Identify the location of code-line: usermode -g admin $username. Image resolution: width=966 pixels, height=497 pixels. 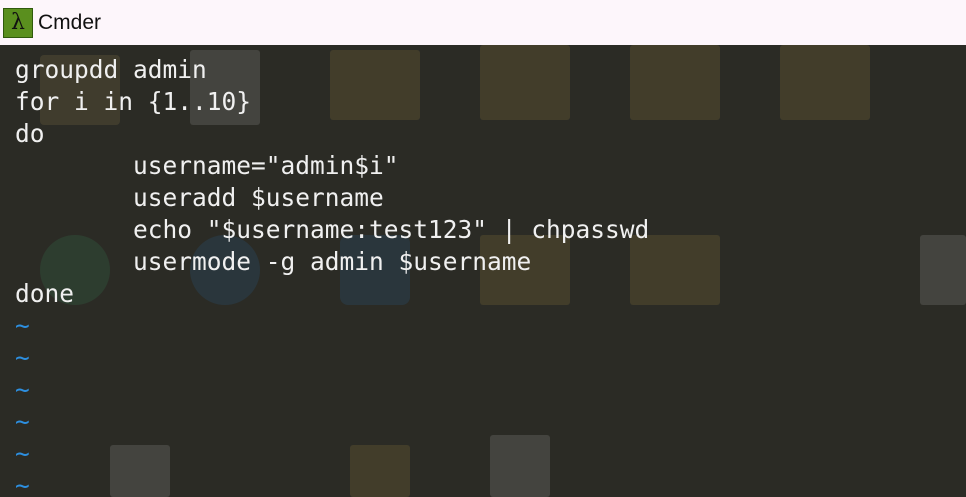
(273, 261).